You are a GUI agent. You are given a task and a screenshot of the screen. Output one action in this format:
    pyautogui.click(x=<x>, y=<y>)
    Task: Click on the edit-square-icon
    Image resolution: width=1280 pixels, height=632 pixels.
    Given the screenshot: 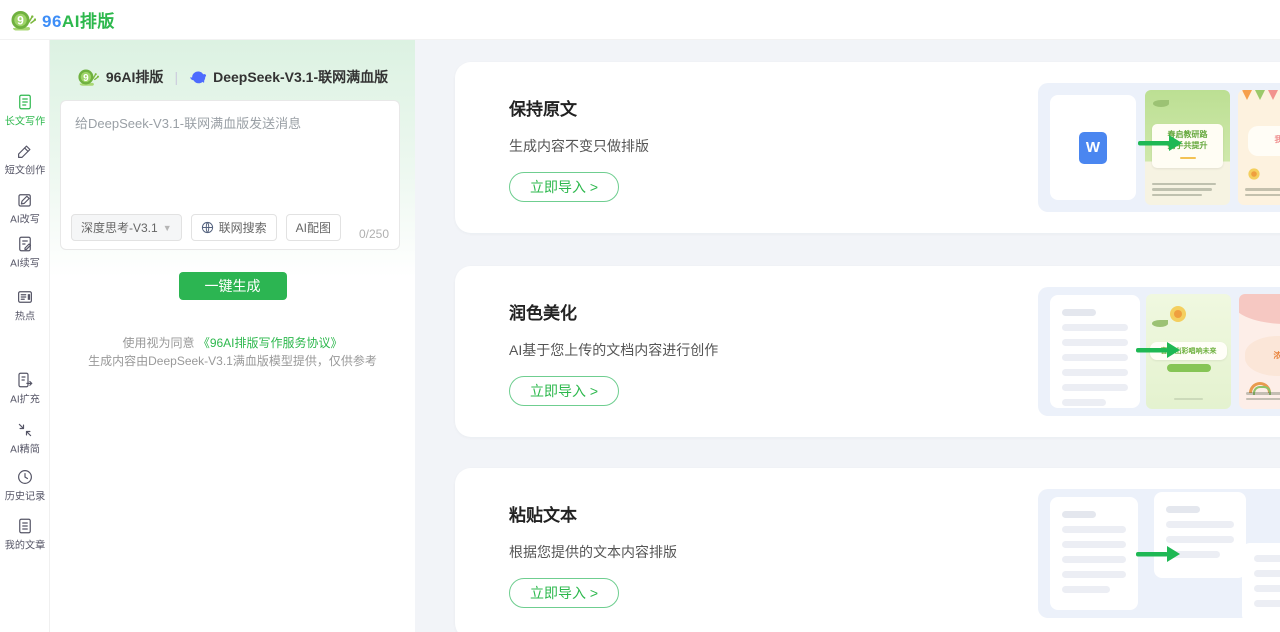 What is the action you would take?
    pyautogui.click(x=24, y=200)
    